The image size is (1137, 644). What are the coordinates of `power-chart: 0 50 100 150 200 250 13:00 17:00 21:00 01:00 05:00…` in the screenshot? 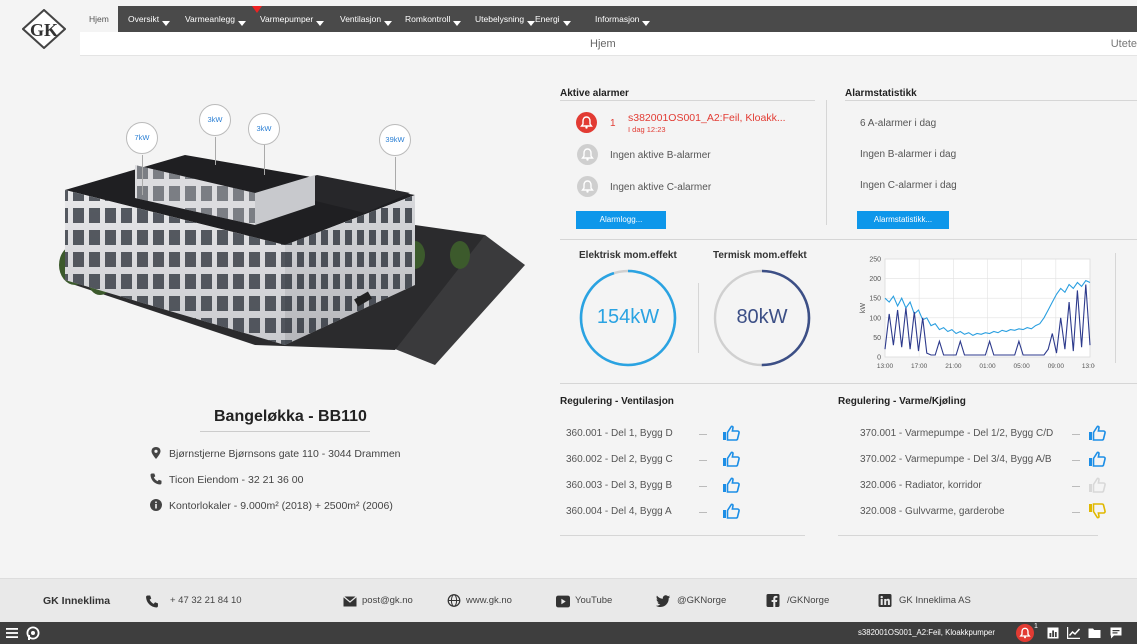 It's located at (970, 313).